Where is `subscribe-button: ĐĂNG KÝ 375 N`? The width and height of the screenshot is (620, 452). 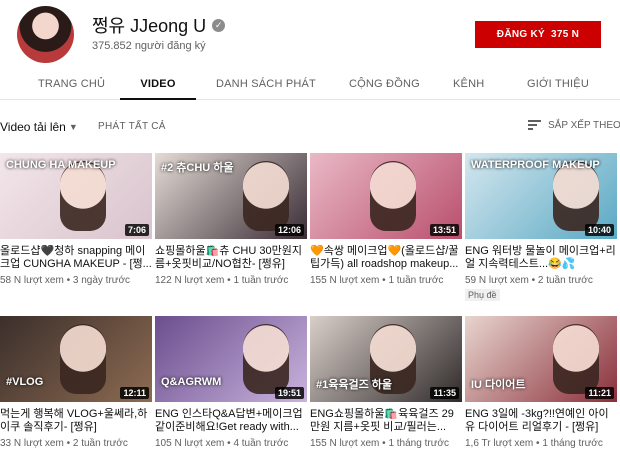 subscribe-button: ĐĂNG KÝ 375 N is located at coordinates (538, 34).